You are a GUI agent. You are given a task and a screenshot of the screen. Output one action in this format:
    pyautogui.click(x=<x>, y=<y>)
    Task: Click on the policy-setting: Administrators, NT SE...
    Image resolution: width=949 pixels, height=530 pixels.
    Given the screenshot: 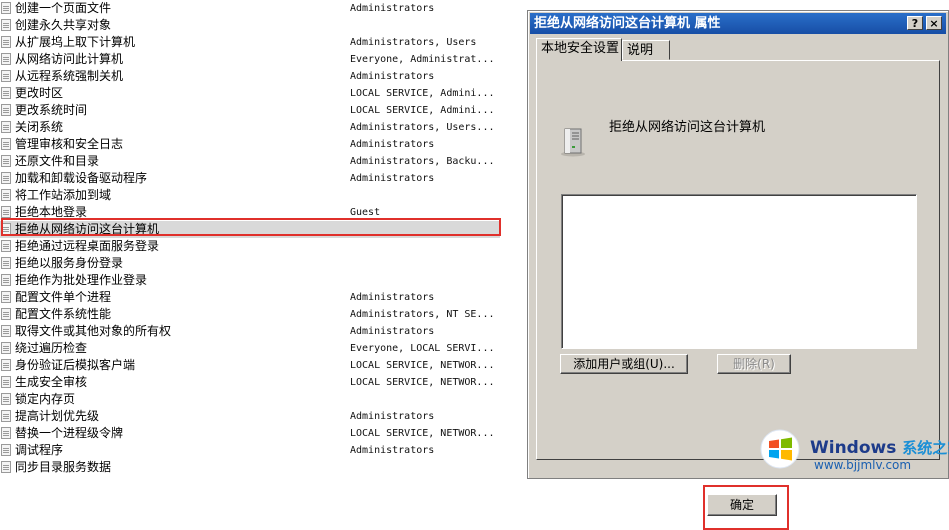 What is the action you would take?
    pyautogui.click(x=422, y=314)
    